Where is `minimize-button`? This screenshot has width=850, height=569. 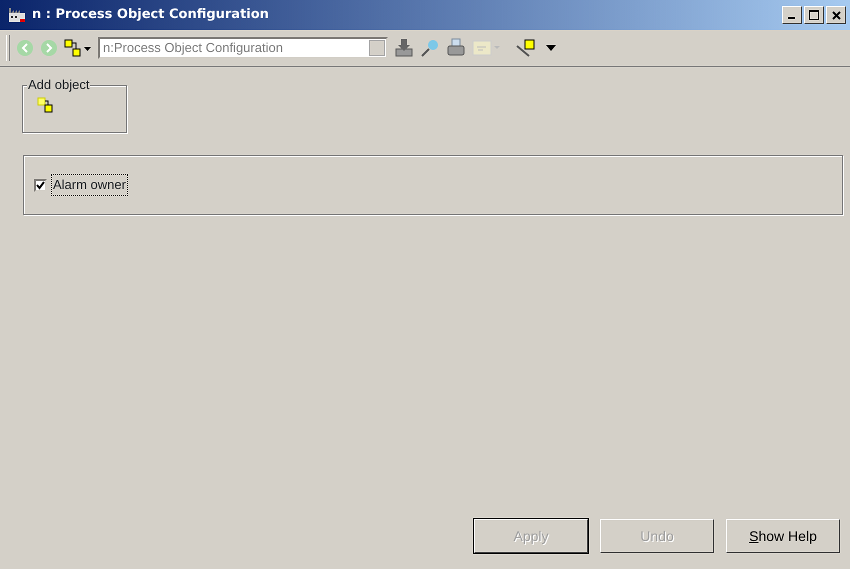 minimize-button is located at coordinates (792, 15).